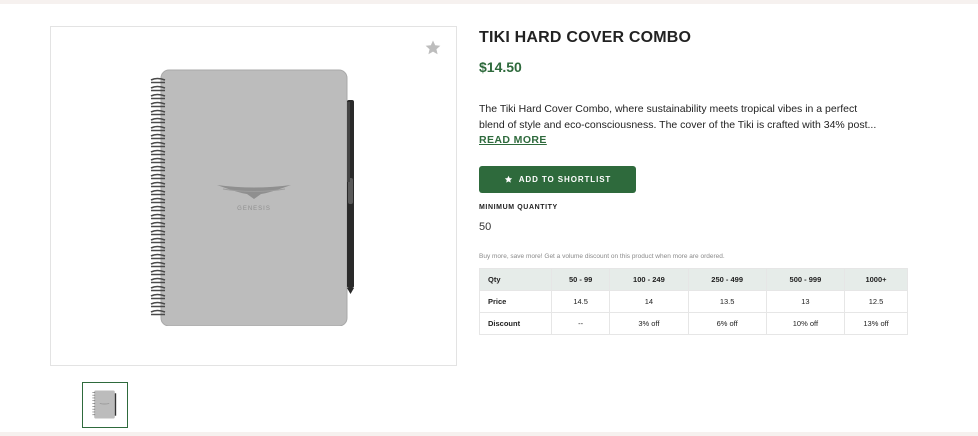  I want to click on table-cell: 13.5, so click(727, 301).